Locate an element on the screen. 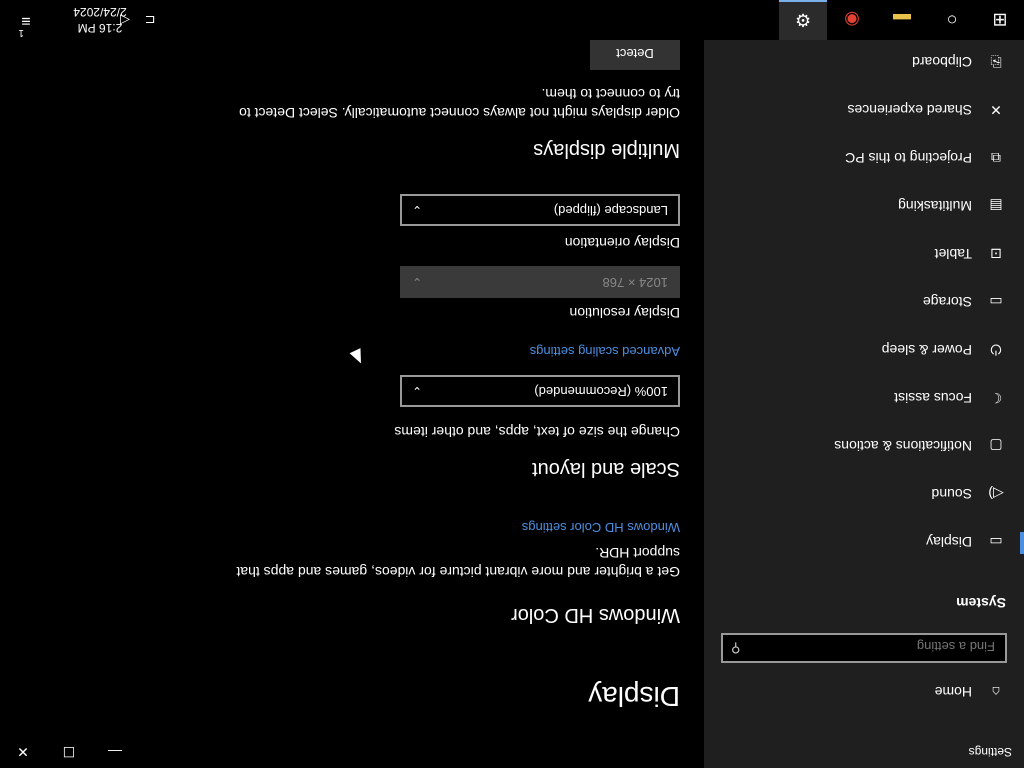 This screenshot has width=1024, height=768. sidebar-item-notifications: ▢ Notifications & actions is located at coordinates (864, 446).